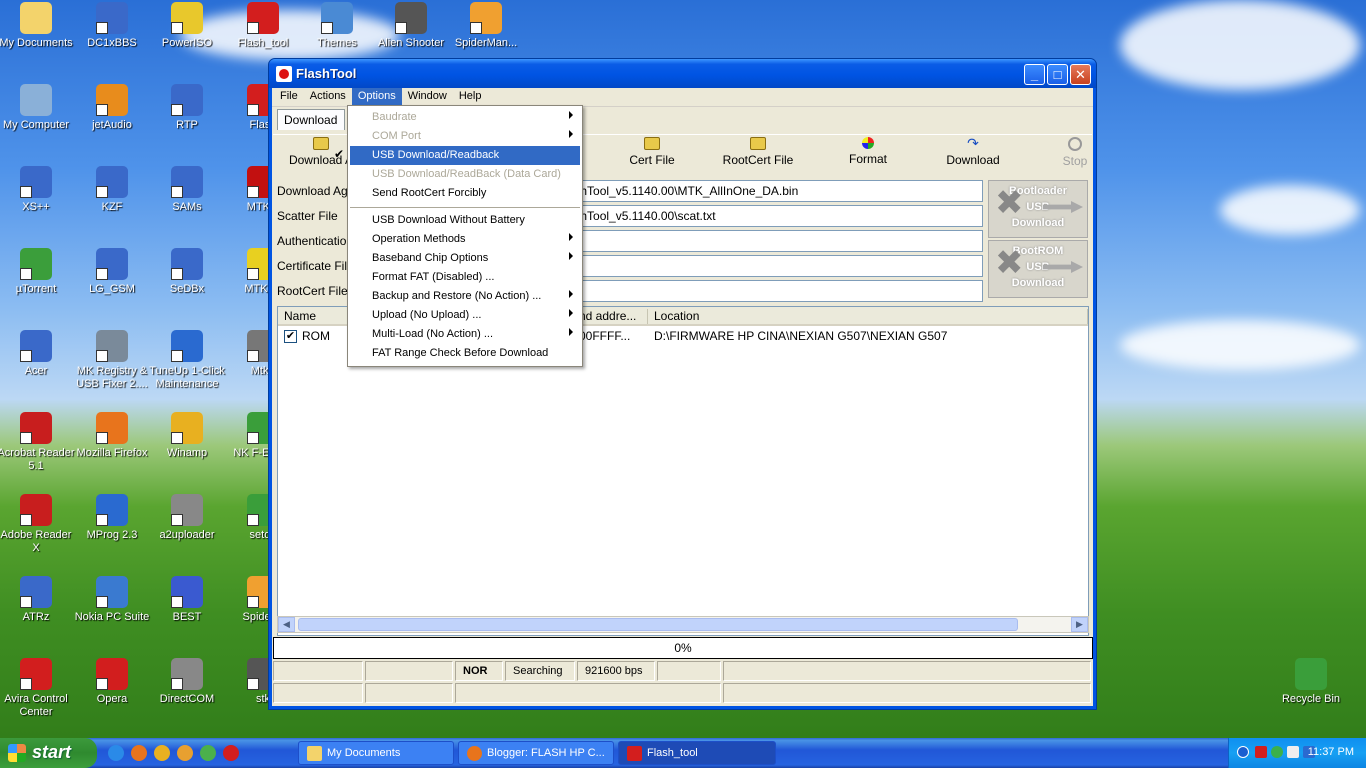 This screenshot has height=768, width=1366. Describe the element at coordinates (112, 272) in the screenshot. I see `desktop-icon-lg-gsm: LG_GSM` at that location.